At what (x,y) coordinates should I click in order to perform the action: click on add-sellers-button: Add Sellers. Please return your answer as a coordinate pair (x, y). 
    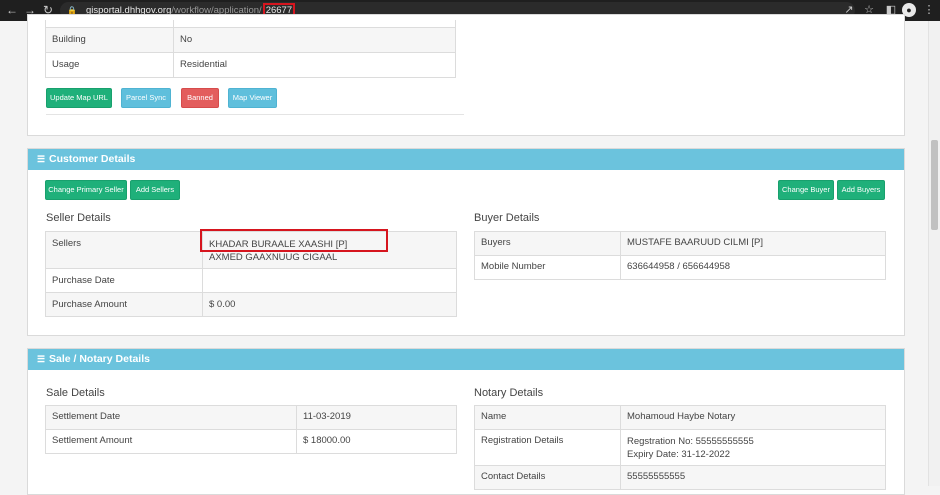
    Looking at the image, I should click on (155, 190).